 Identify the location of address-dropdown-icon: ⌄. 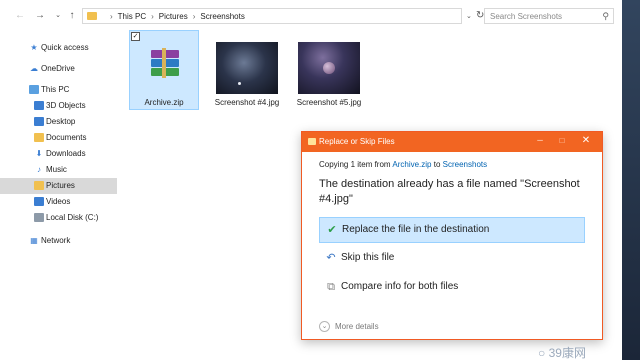
(469, 16).